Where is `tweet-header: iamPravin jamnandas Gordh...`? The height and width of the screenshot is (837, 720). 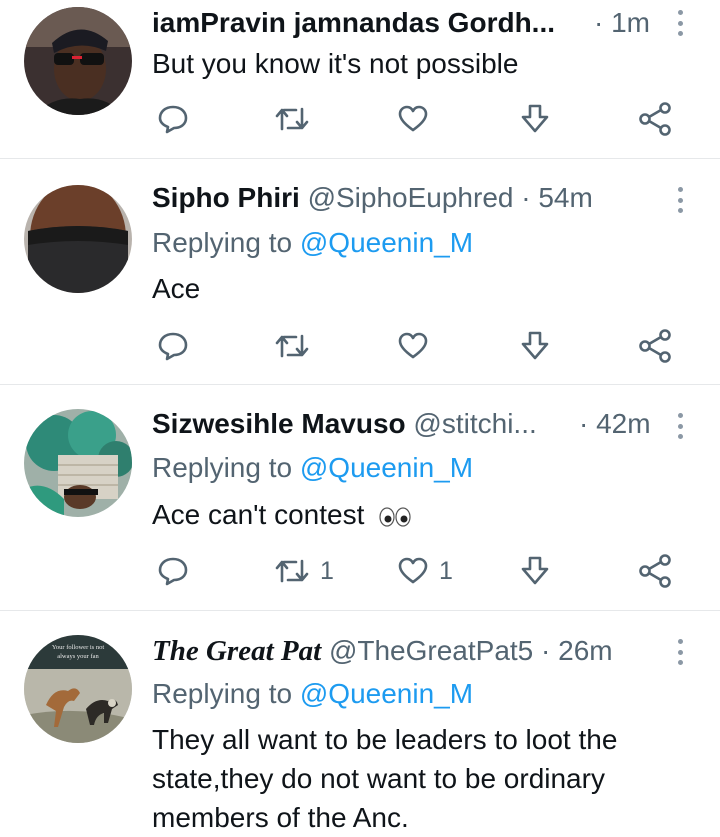
tweet-header: iamPravin jamnandas Gordh... is located at coordinates (353, 23).